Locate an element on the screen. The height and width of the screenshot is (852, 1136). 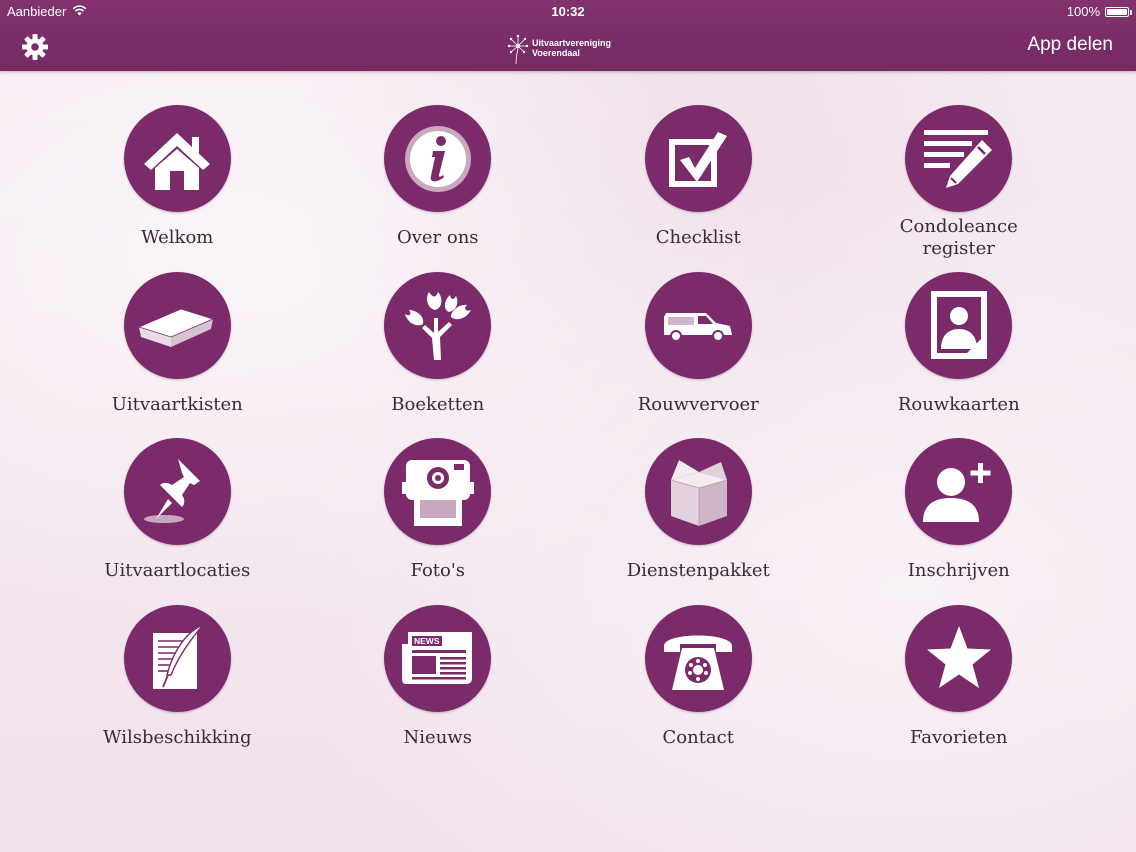
tile-icon-circle: NEWS is located at coordinates (438, 658).